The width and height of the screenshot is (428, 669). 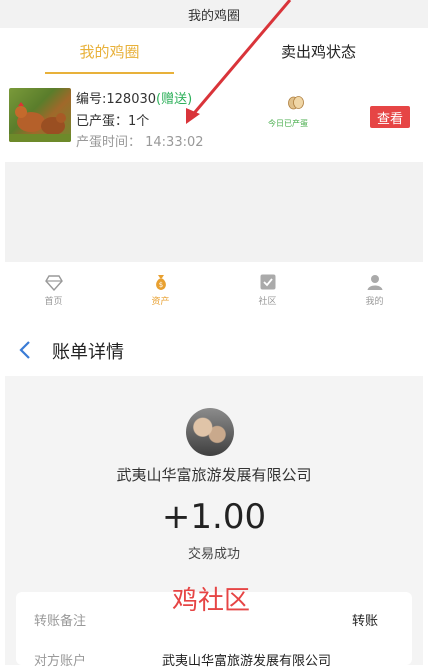 I want to click on page-title: 我的鸡圈, so click(x=214, y=14).